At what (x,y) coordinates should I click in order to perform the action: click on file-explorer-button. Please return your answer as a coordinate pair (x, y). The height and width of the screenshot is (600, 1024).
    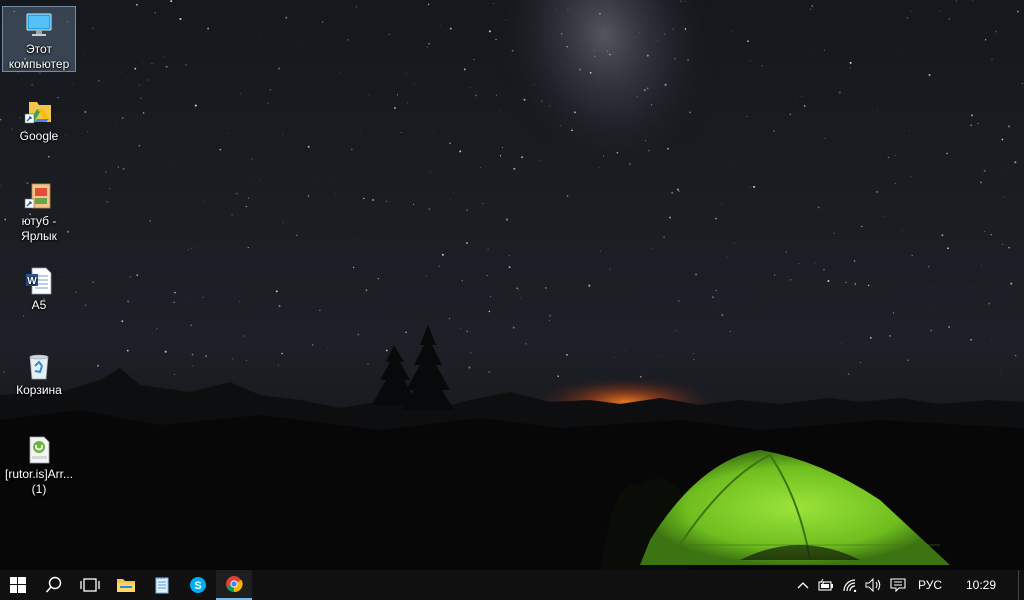
    Looking at the image, I should click on (126, 585).